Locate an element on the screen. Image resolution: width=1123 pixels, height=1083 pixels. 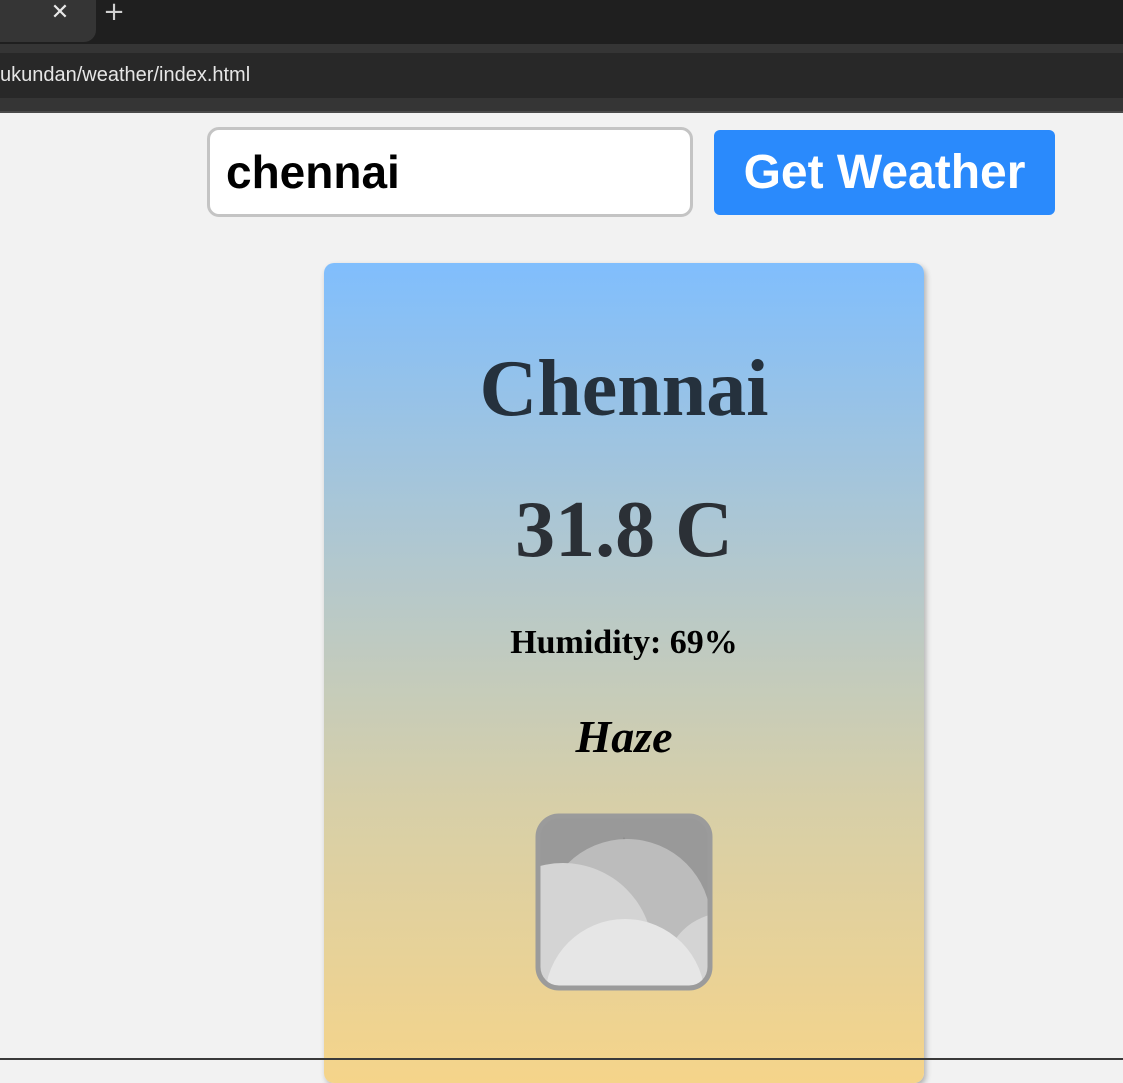
humidity: Humidity: 69% is located at coordinates (624, 642).